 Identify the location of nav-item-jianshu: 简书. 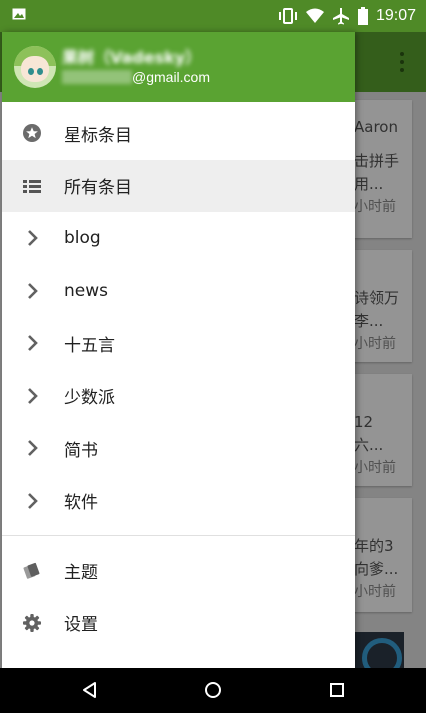
(178, 448).